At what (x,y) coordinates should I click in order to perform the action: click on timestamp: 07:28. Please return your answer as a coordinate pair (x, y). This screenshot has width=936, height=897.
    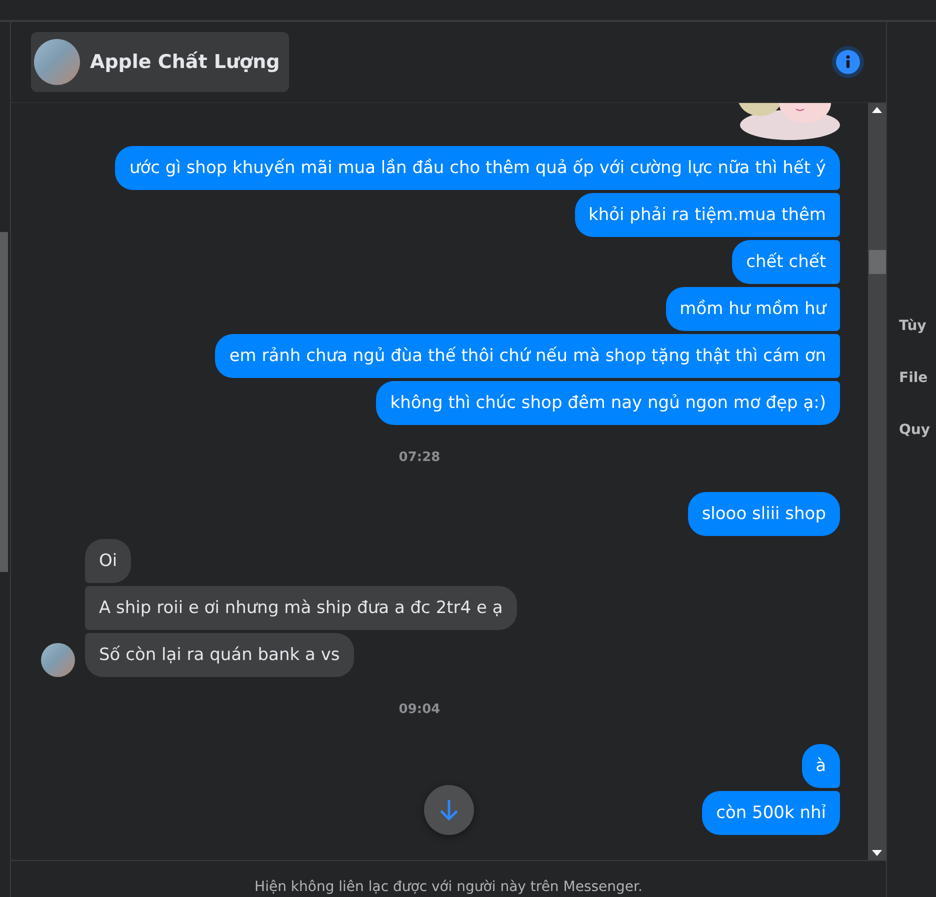
    Looking at the image, I should click on (419, 458).